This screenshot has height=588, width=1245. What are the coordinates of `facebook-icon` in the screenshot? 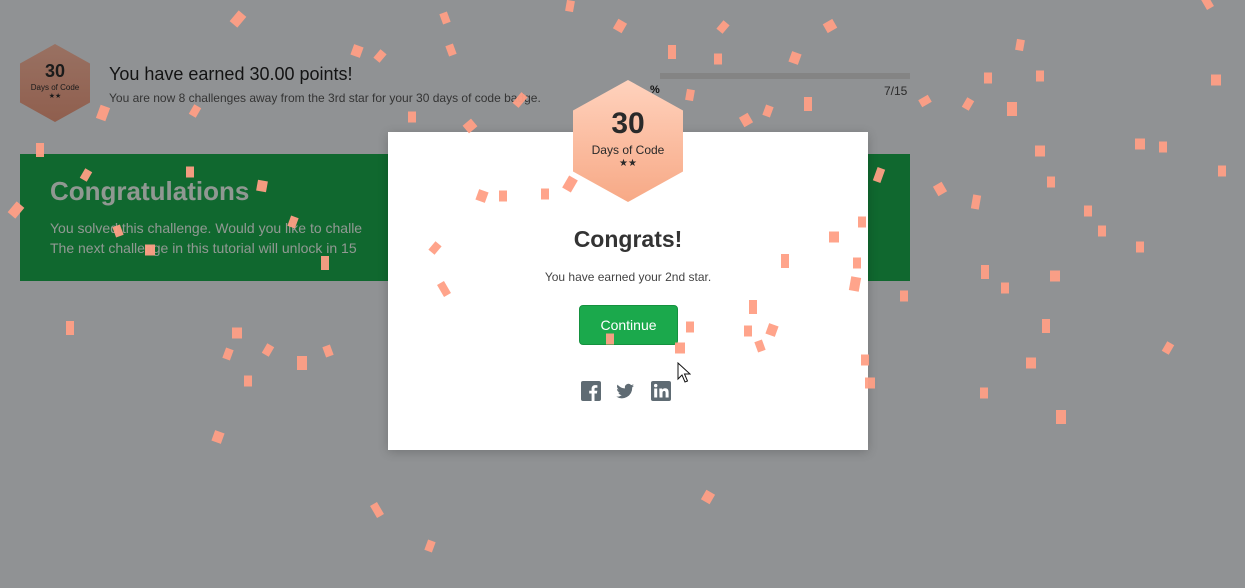 It's located at (591, 391).